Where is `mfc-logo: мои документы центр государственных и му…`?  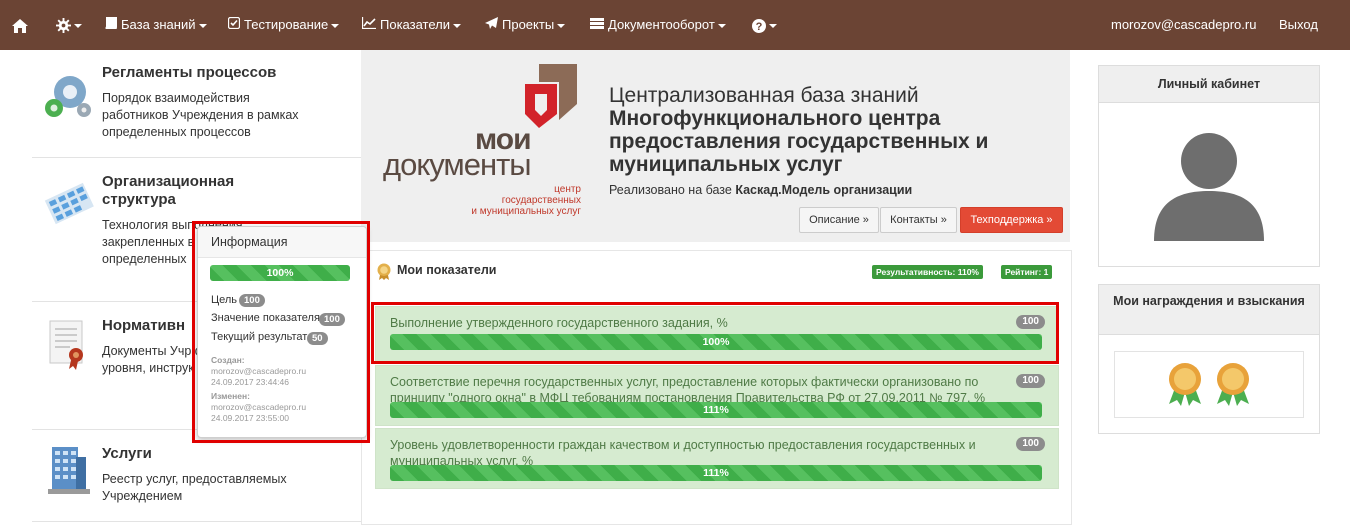
mfc-logo: мои документы центр государственных и му… is located at coordinates (481, 140).